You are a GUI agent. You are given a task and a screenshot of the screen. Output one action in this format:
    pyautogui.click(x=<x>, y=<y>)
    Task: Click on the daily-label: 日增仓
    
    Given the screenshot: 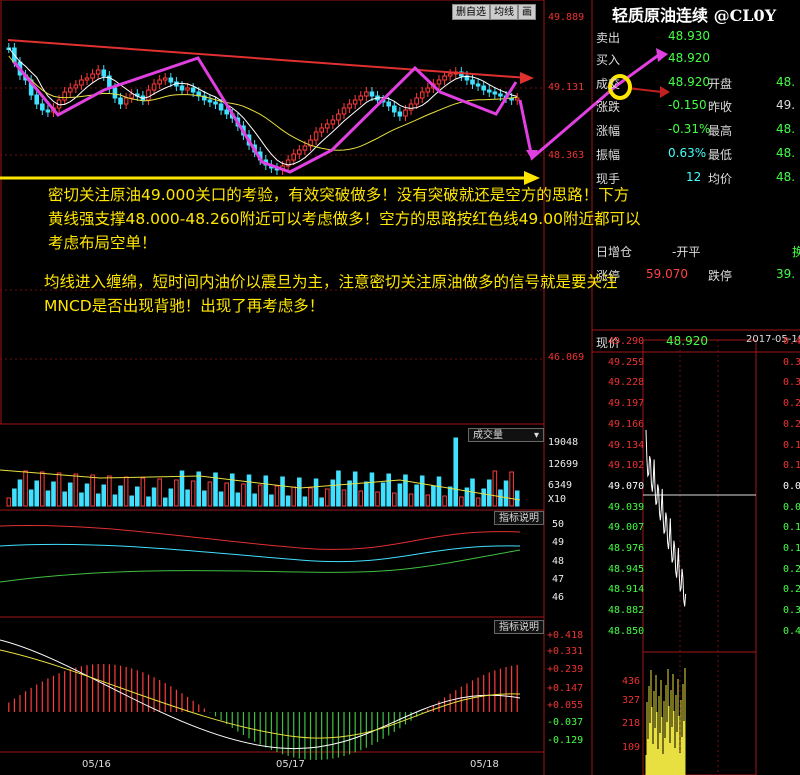 What is the action you would take?
    pyautogui.click(x=614, y=252)
    